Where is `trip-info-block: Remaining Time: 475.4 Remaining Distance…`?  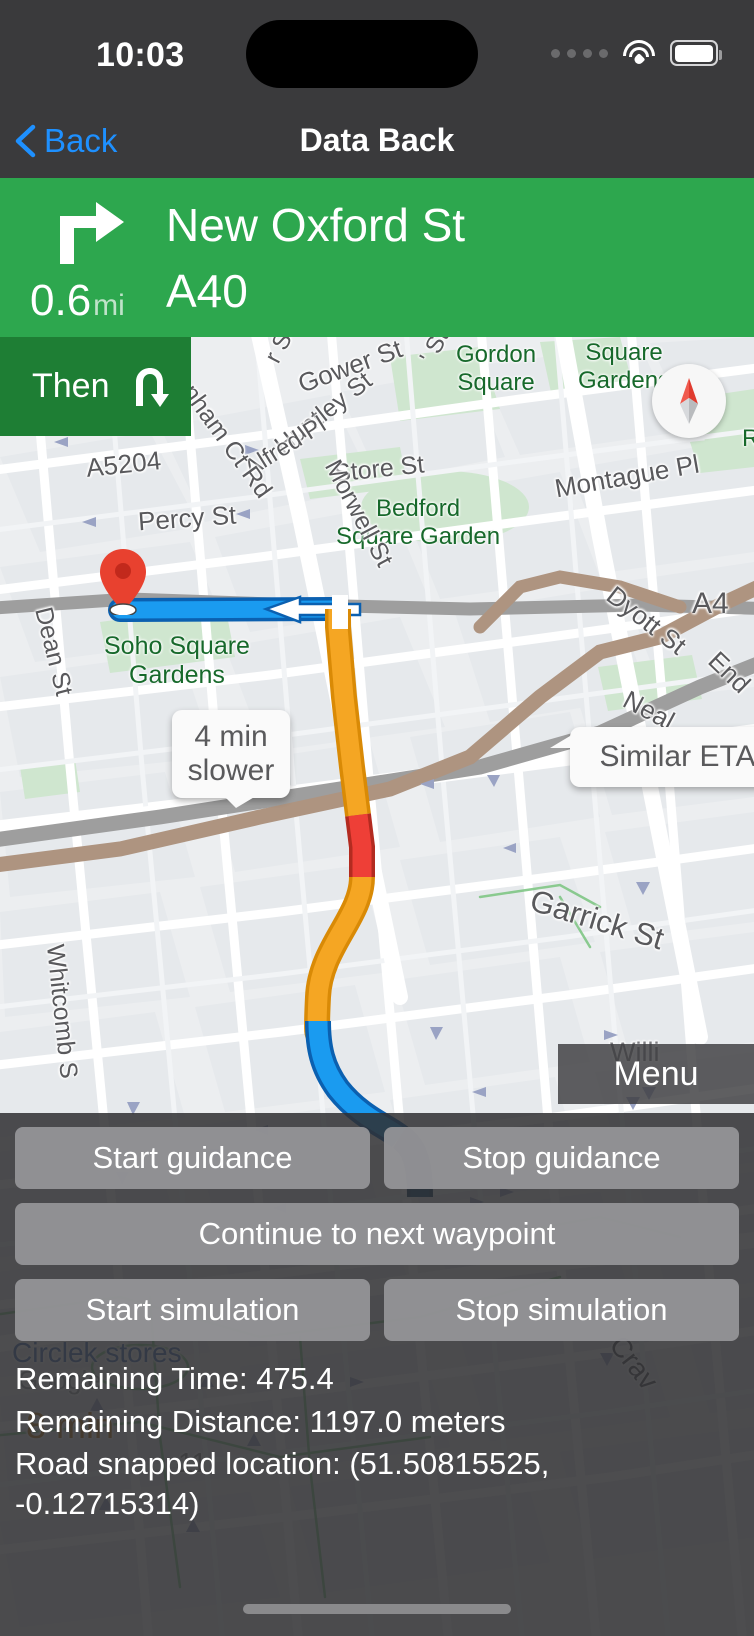 trip-info-block: Remaining Time: 475.4 Remaining Distance… is located at coordinates (377, 1432).